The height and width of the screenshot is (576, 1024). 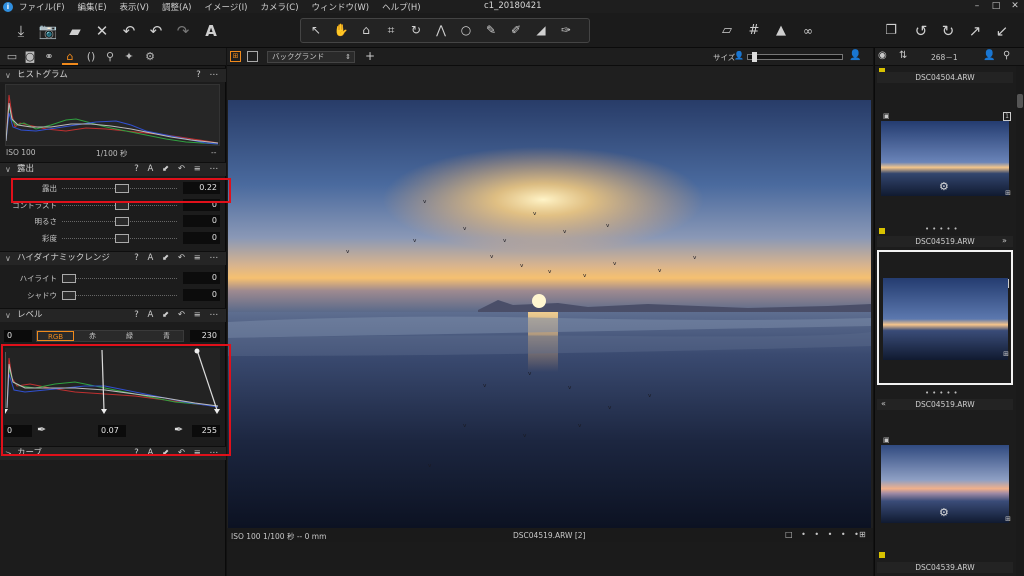 I want to click on keystone-icon: ⋀, so click(x=441, y=30).